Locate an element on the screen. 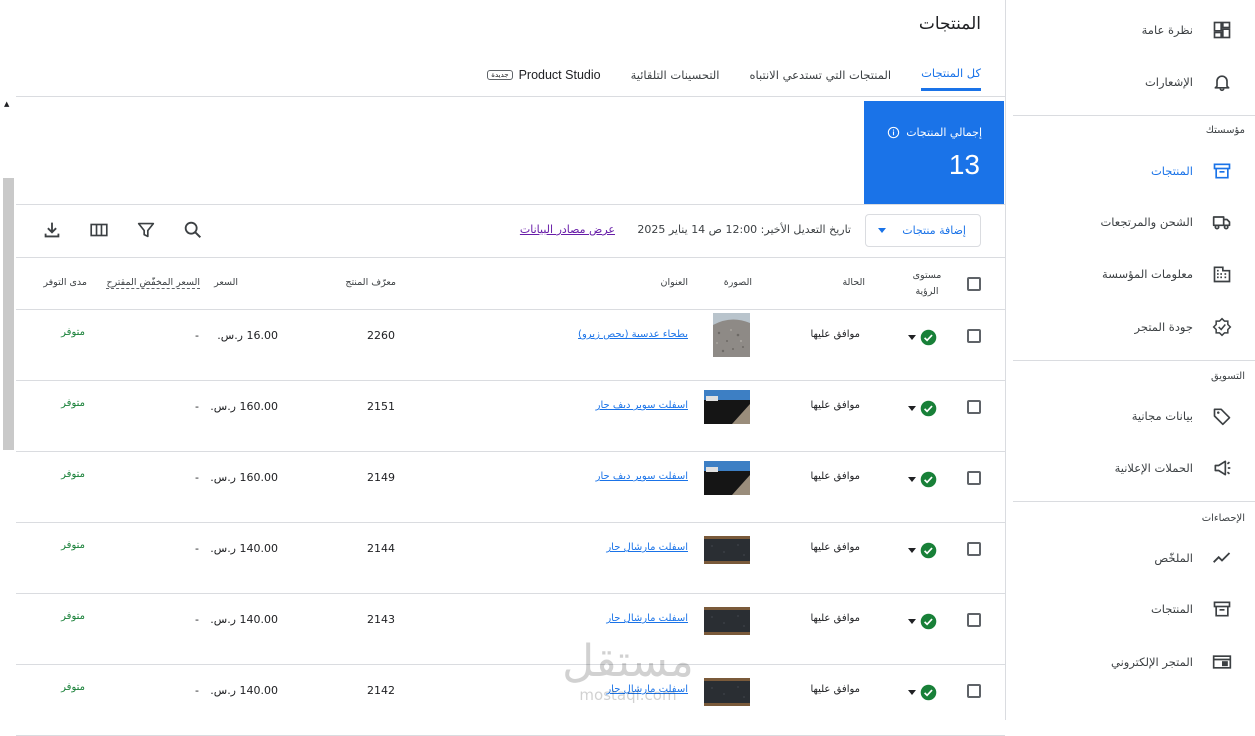 The width and height of the screenshot is (1255, 736). product-title-link: اسفلت سوبر ديف جار is located at coordinates (642, 405).